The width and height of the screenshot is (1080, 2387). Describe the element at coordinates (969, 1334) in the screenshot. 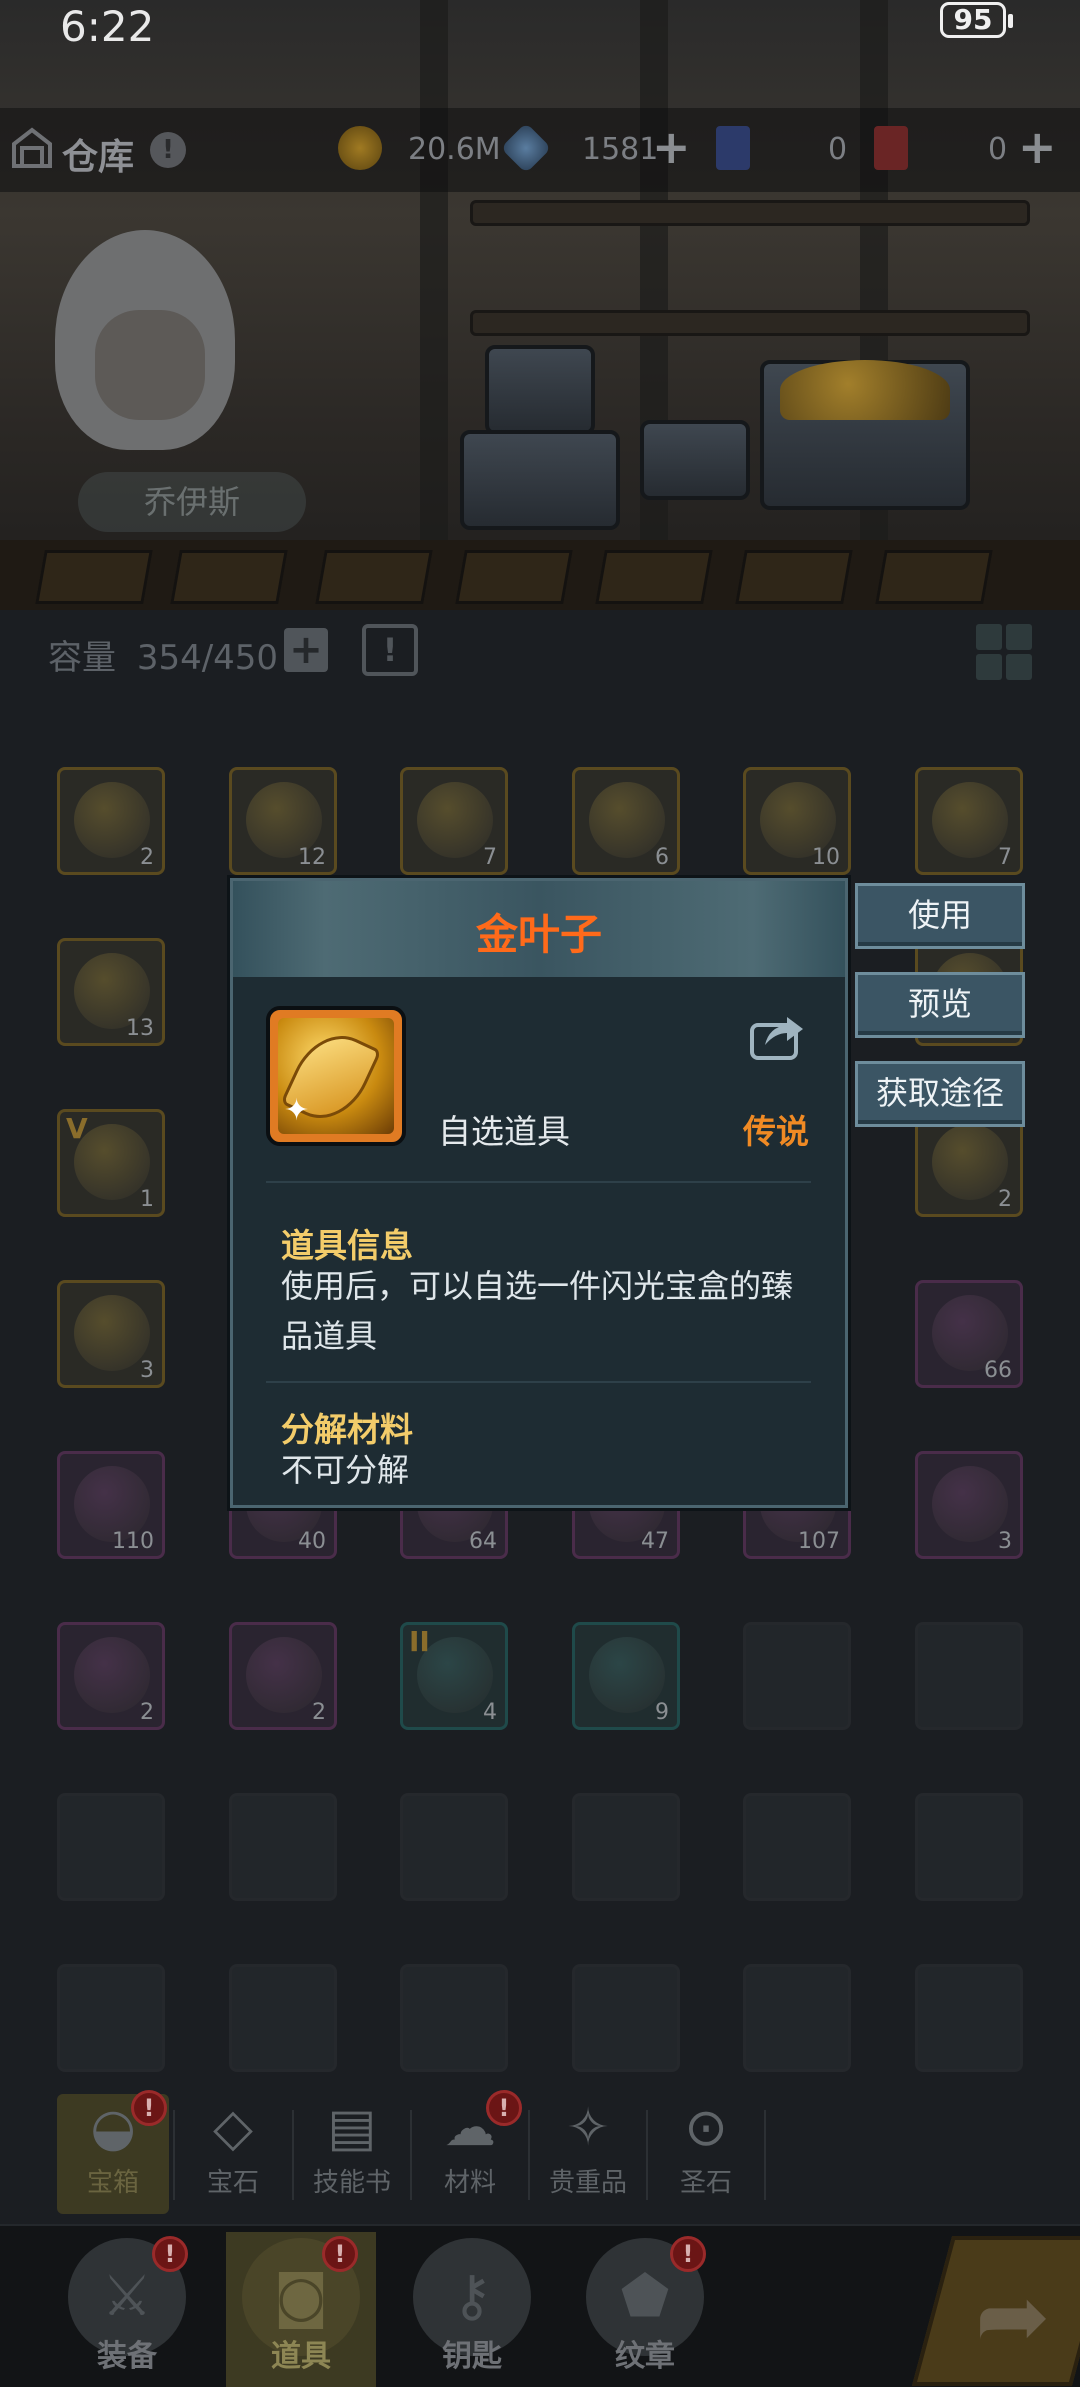

I see `inventory-item: 66` at that location.